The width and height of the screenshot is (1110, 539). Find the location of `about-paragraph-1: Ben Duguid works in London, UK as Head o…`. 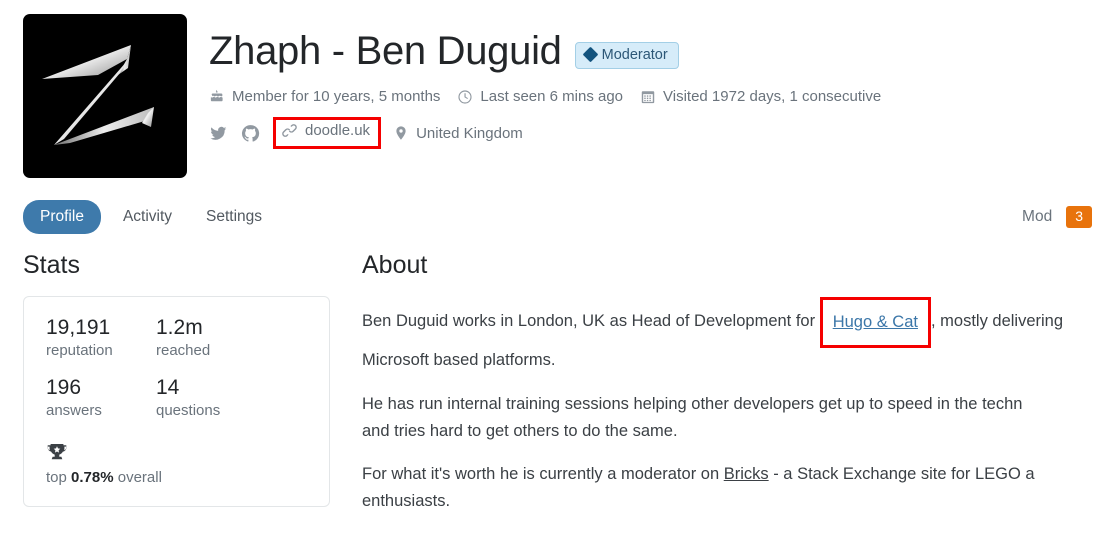

about-paragraph-1: Ben Duguid works in London, UK as Head o… is located at coordinates (736, 335).